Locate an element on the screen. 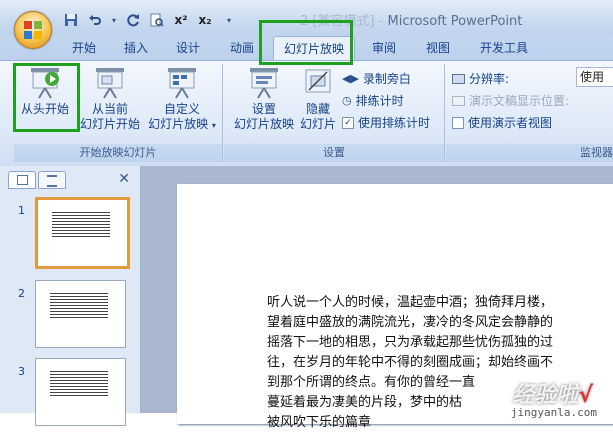 This screenshot has height=433, width=613. hide-slide-button: 隐藏 幻灯片 is located at coordinates (318, 99).